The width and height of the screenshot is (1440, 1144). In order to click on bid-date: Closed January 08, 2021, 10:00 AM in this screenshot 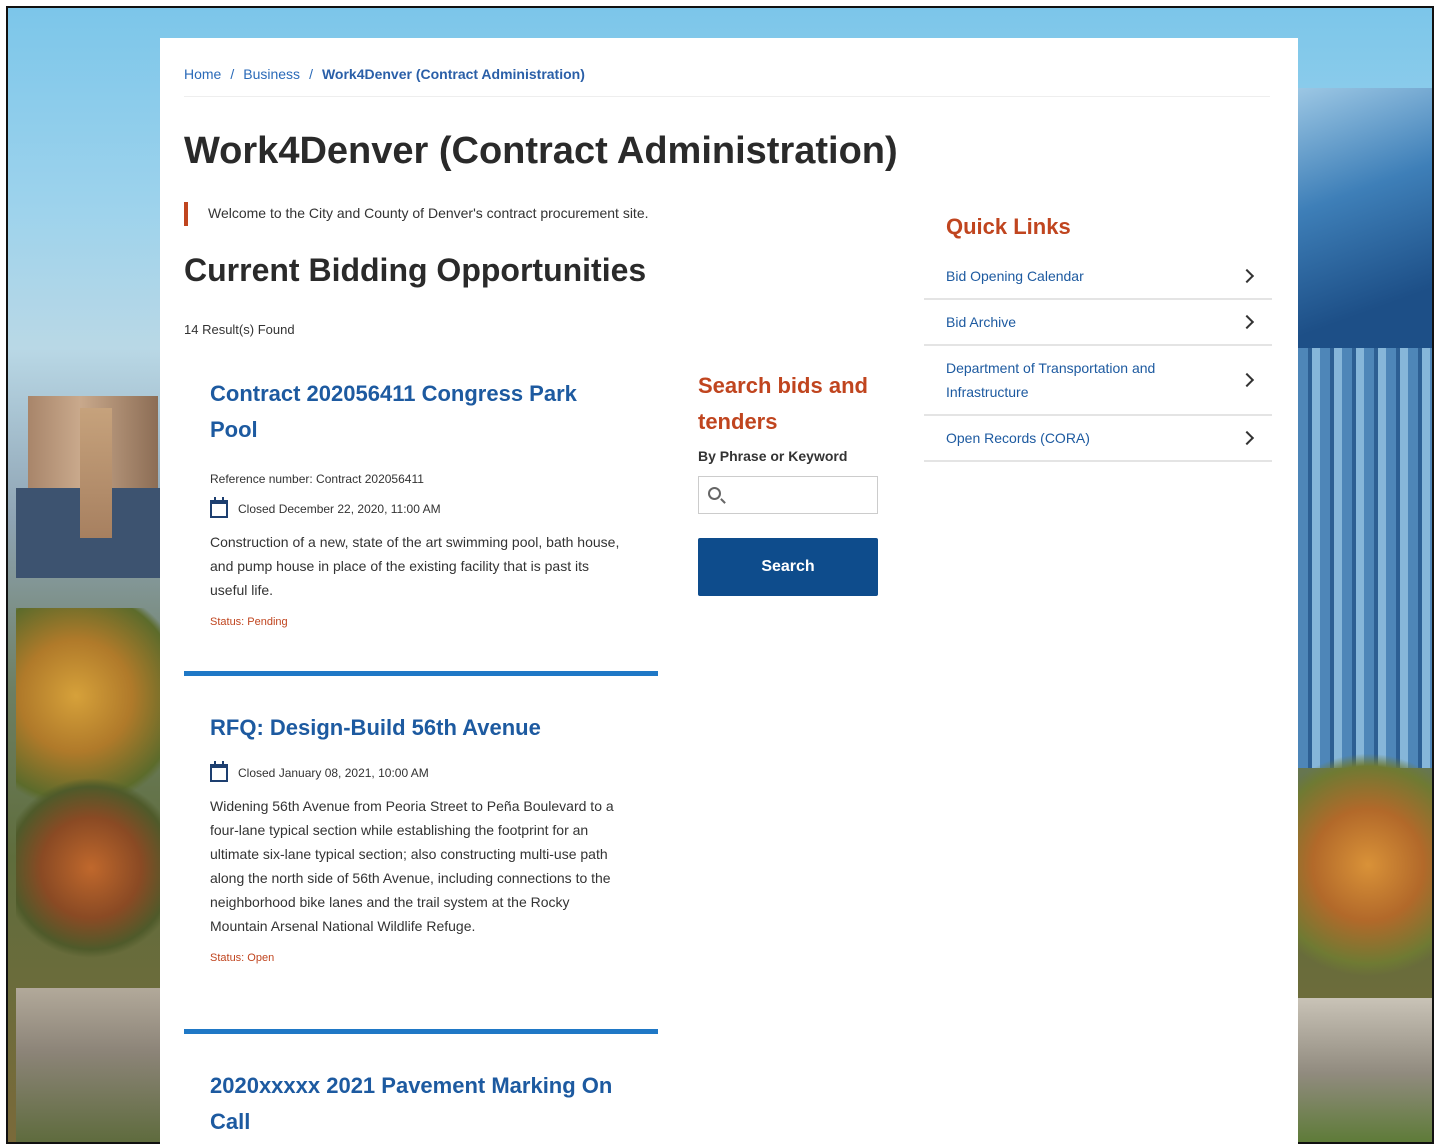, I will do `click(421, 771)`.